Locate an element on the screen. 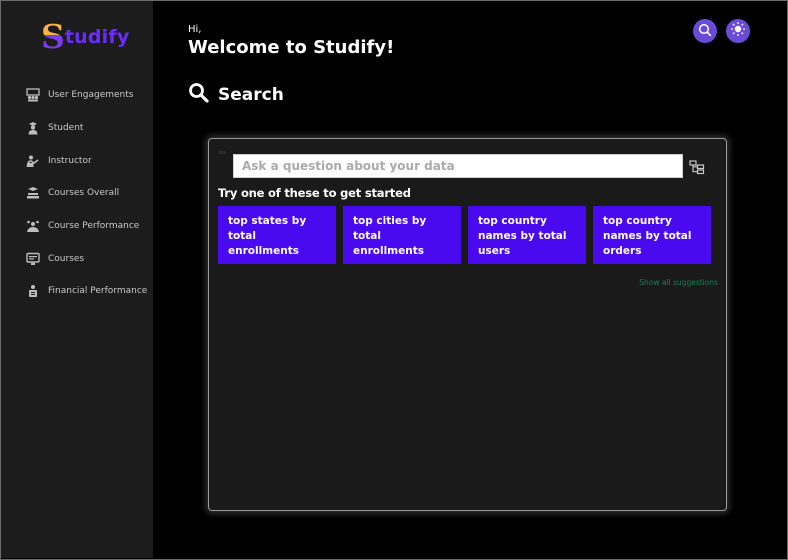  show-all-suggestions-link: Show all suggestions is located at coordinates (678, 282).